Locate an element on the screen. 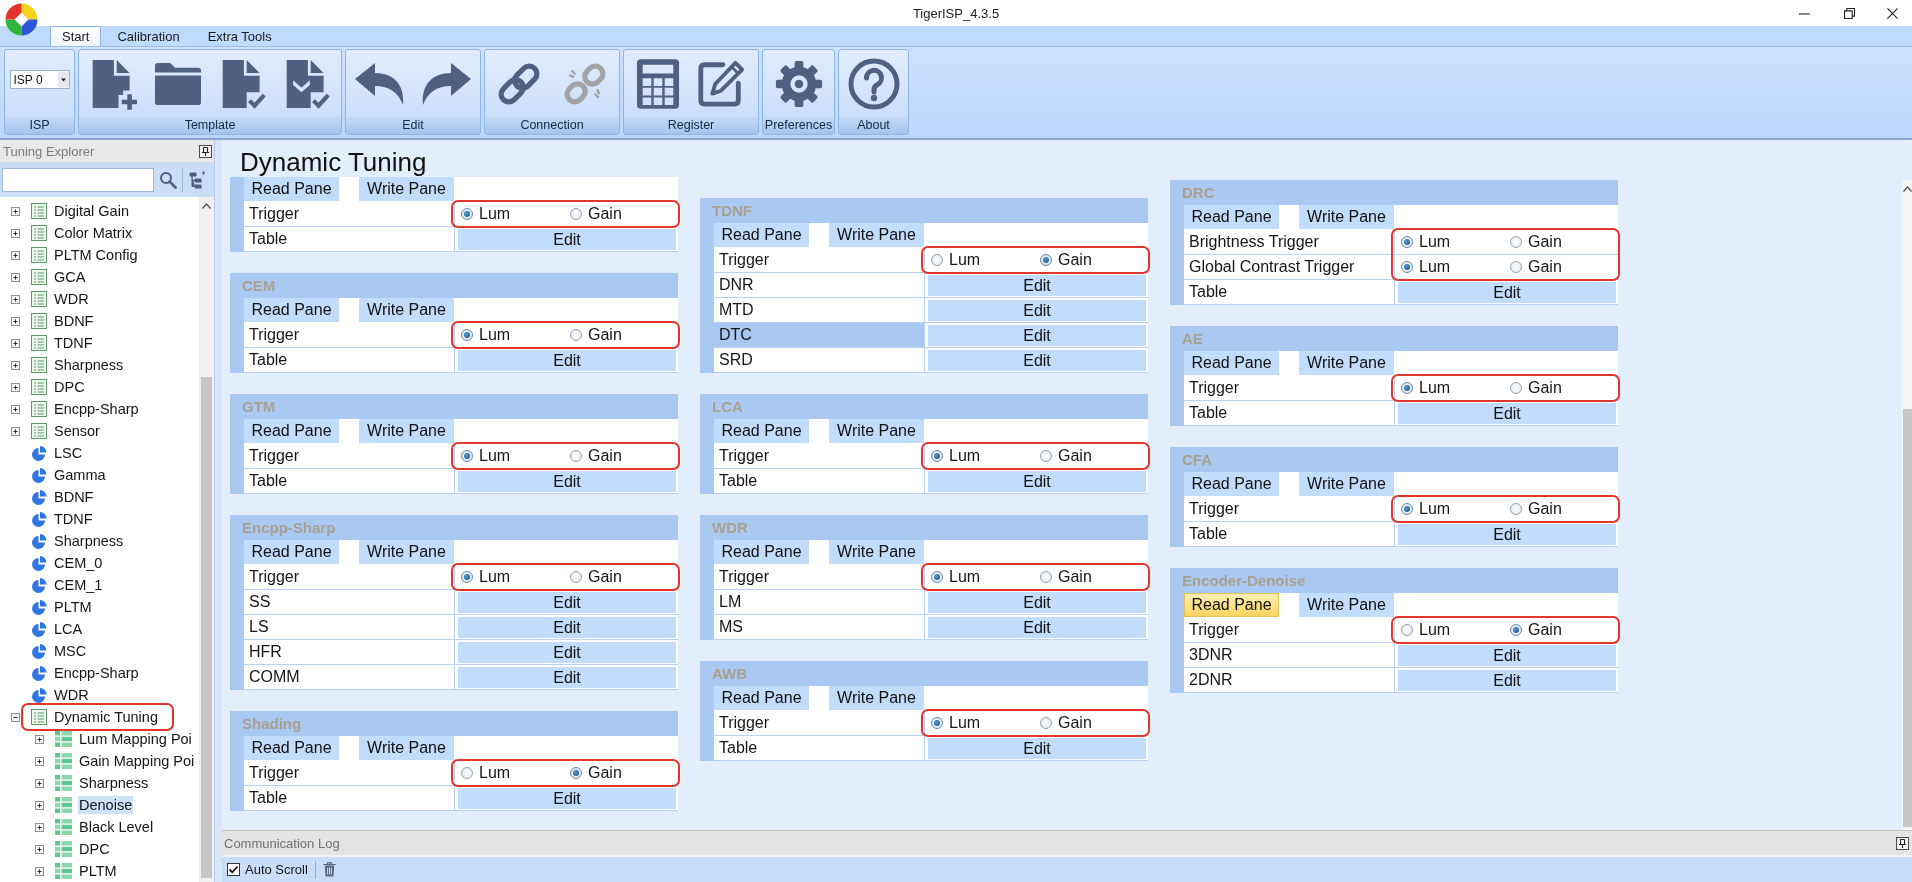  tree-item: MSC is located at coordinates (70, 651).